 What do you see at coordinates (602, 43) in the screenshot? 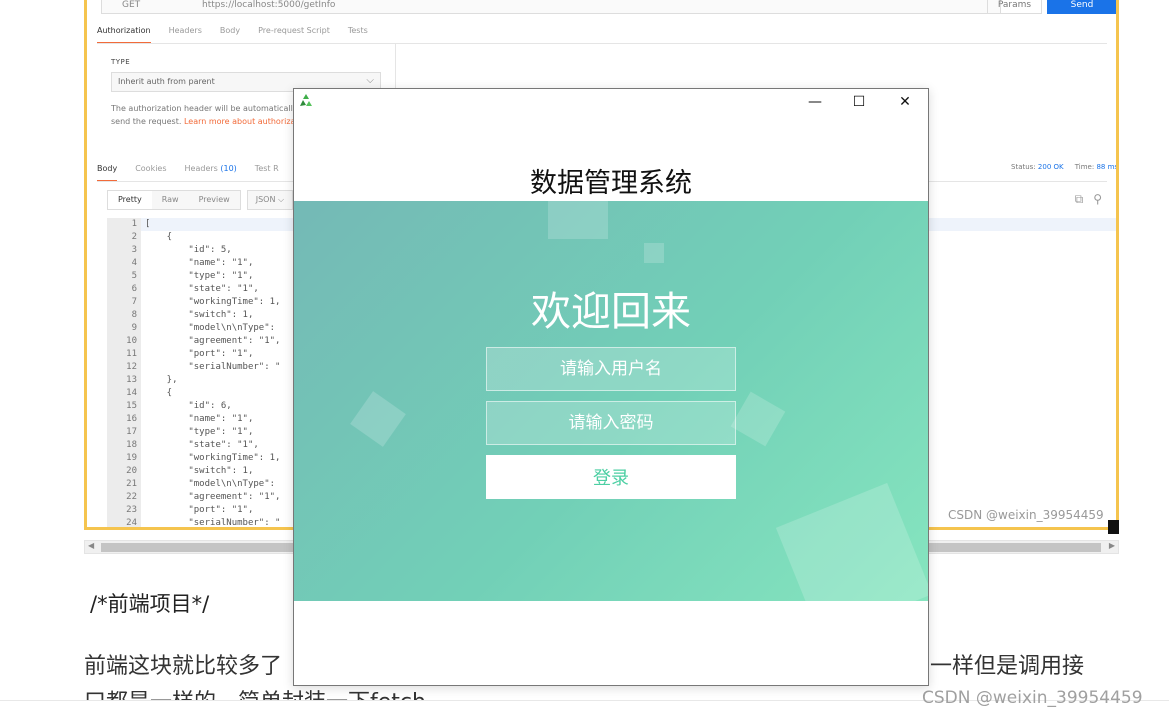
I see `divider` at bounding box center [602, 43].